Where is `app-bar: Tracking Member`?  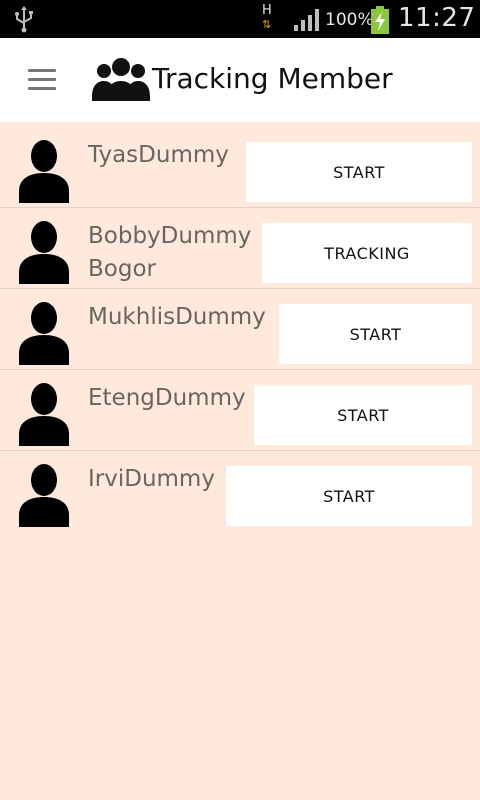 app-bar: Tracking Member is located at coordinates (240, 80).